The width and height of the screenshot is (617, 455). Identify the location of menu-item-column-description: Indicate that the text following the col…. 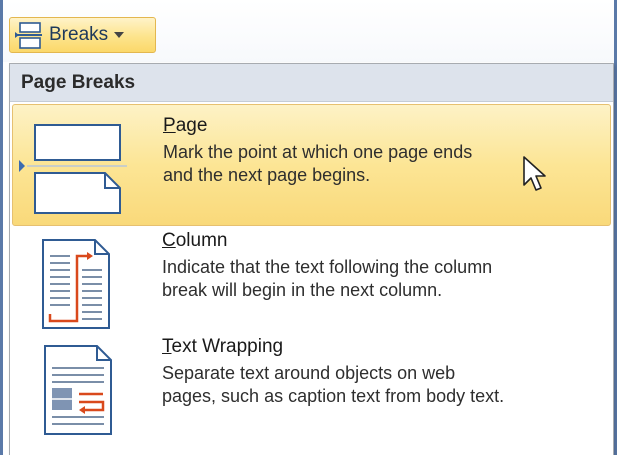
(384, 279).